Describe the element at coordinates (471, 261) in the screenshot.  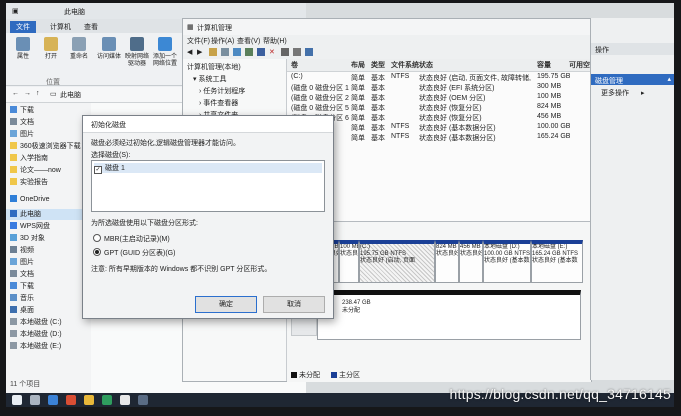
I see `partition-recovery-2: 456 MB 状态良好` at that location.